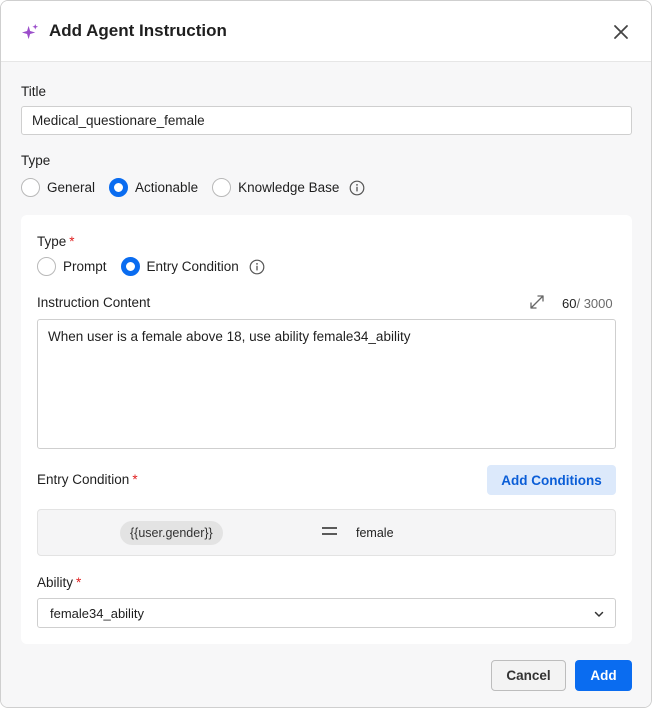  Describe the element at coordinates (551, 480) in the screenshot. I see `add-conditions-button: Add Conditions` at that location.